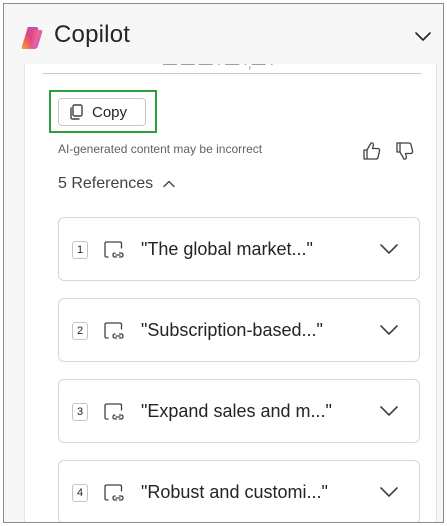 Image resolution: width=447 pixels, height=526 pixels. What do you see at coordinates (32, 38) in the screenshot?
I see `copilot-logo-icon` at bounding box center [32, 38].